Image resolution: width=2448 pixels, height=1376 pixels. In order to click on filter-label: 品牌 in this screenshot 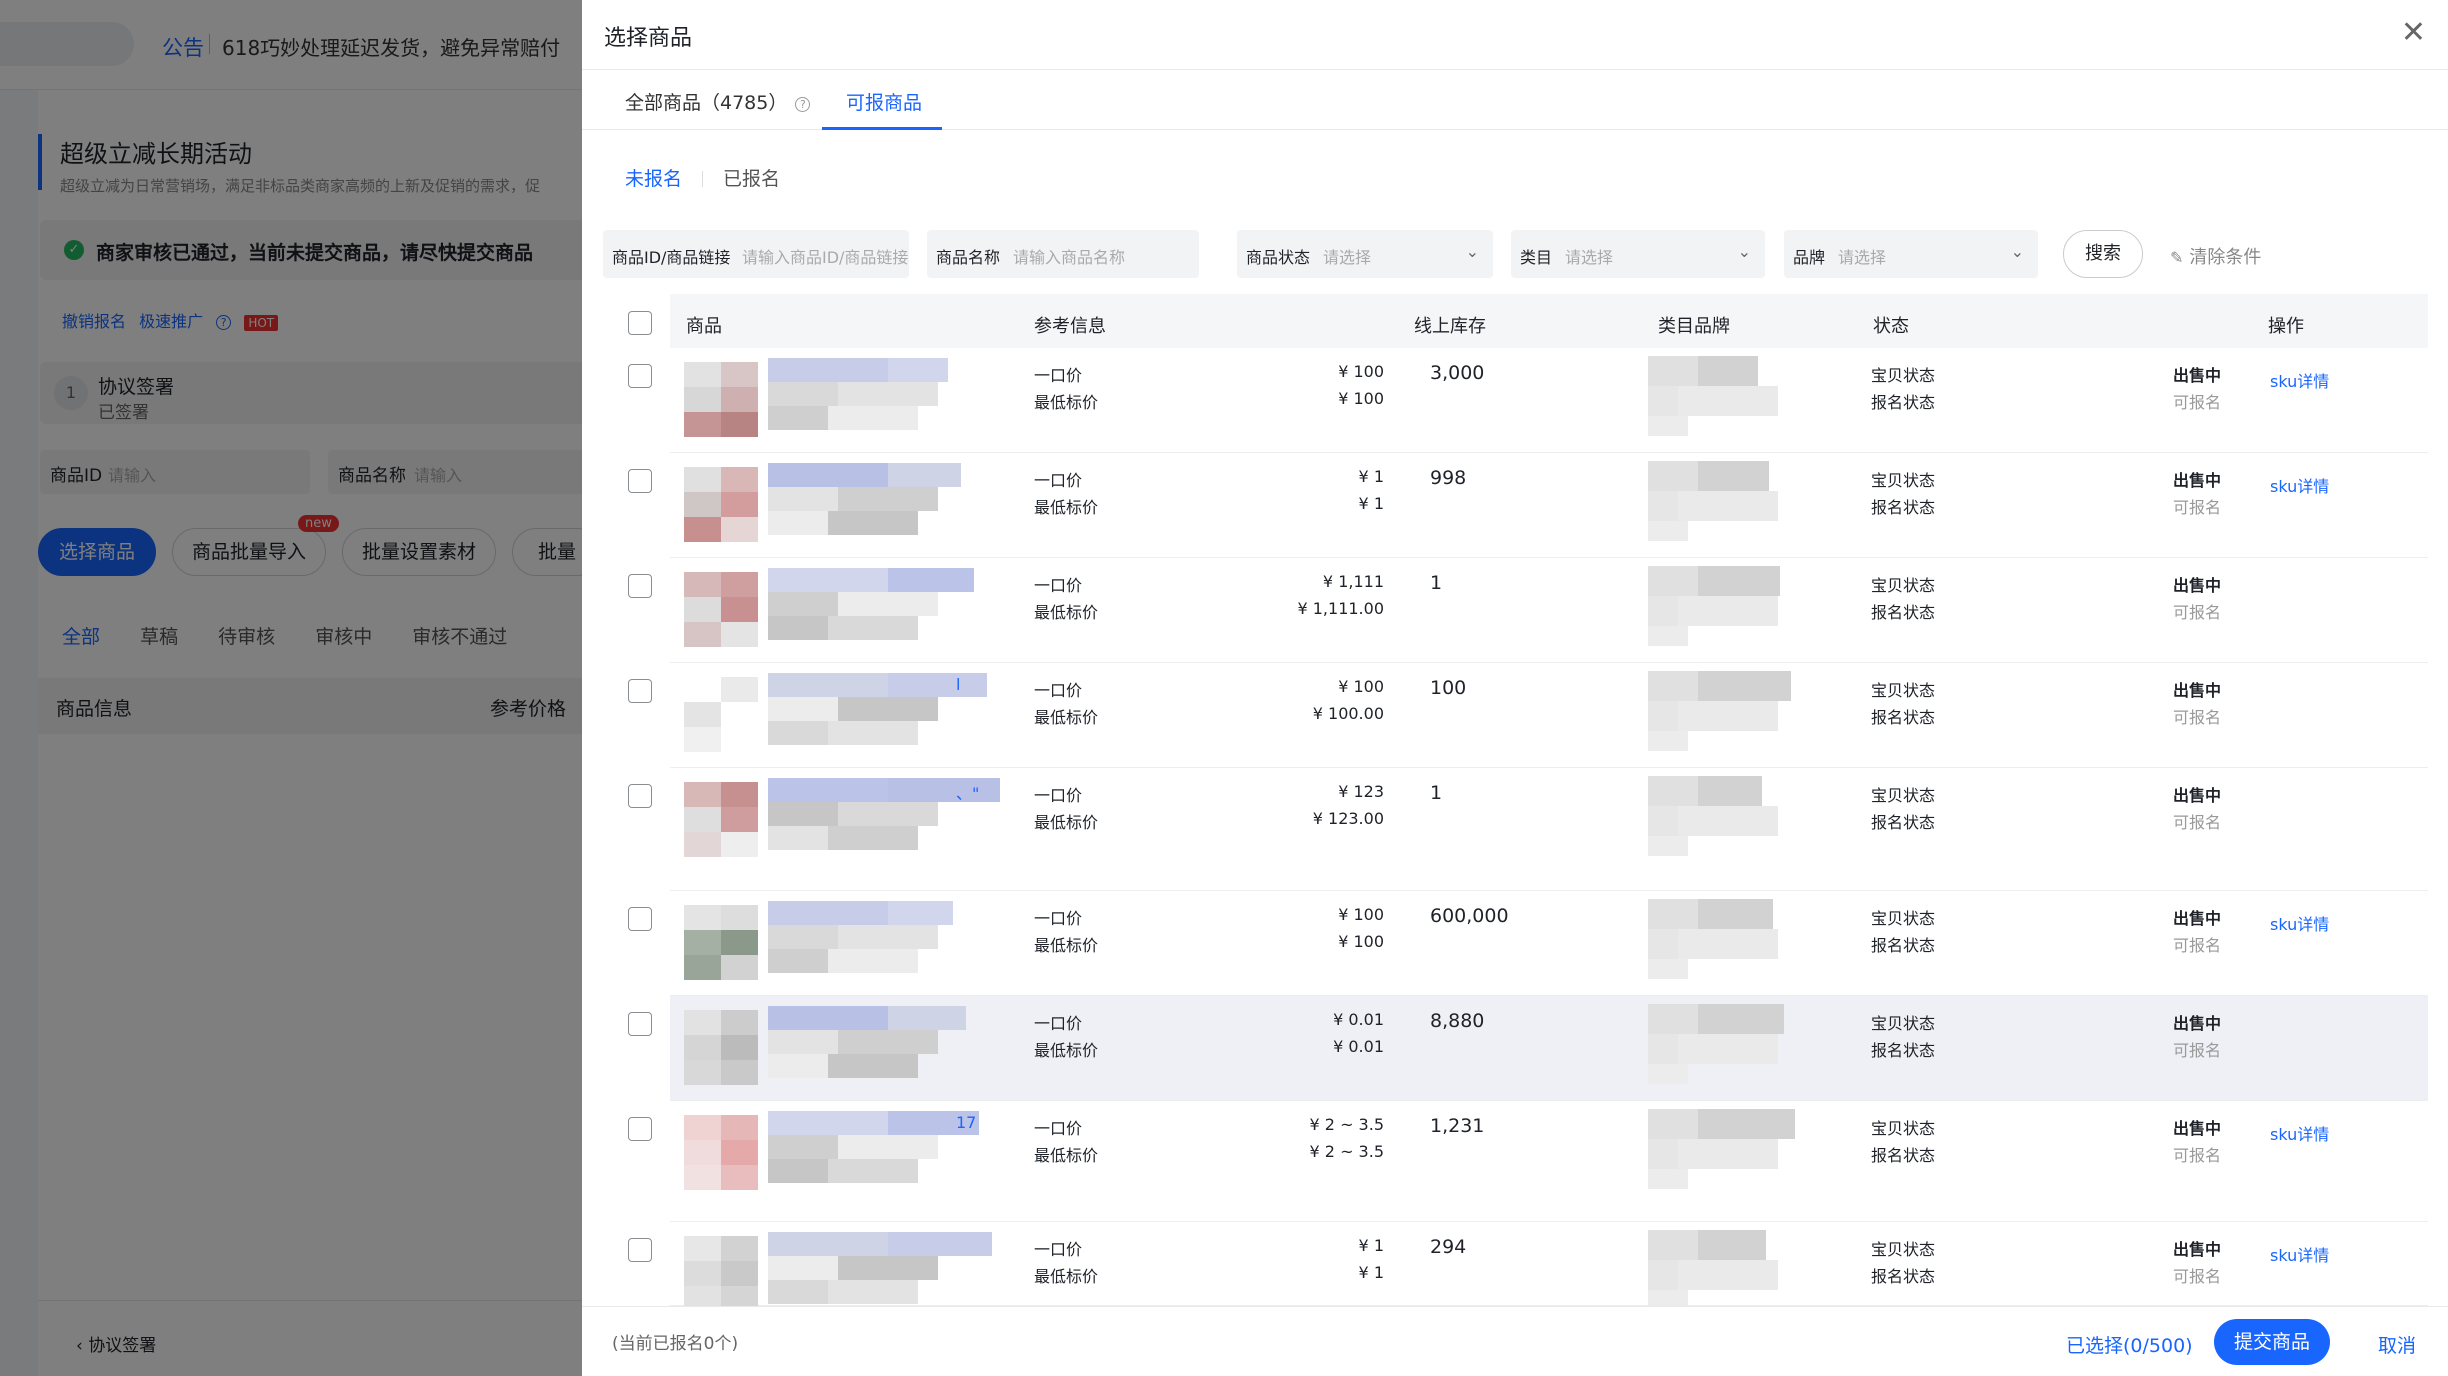, I will do `click(1809, 257)`.